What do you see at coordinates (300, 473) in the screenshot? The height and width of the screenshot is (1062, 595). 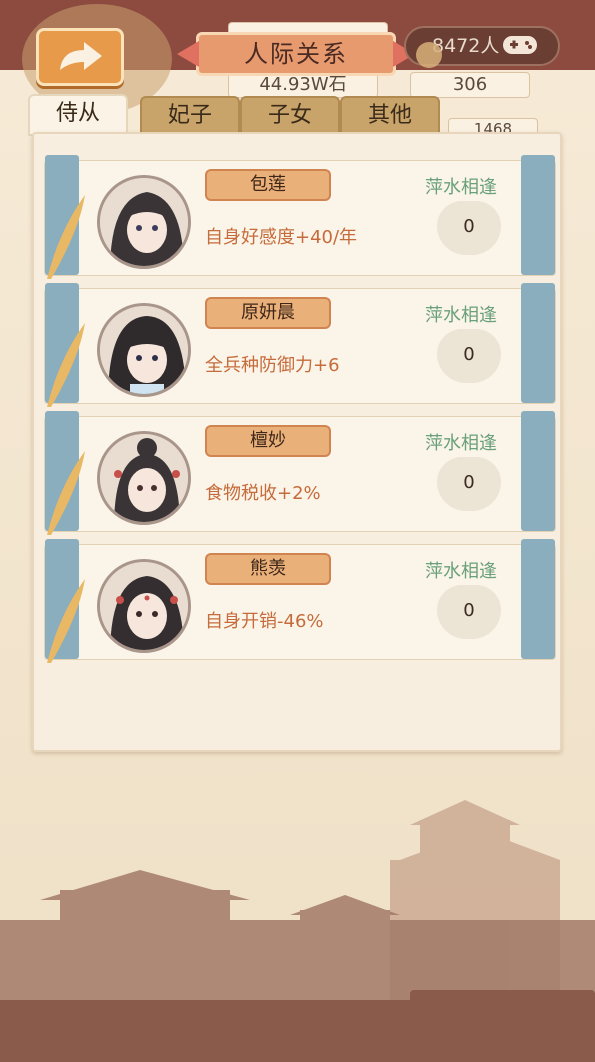 I see `attendant-card: 檀妙 食物税收+2% 萍水相逢 0` at bounding box center [300, 473].